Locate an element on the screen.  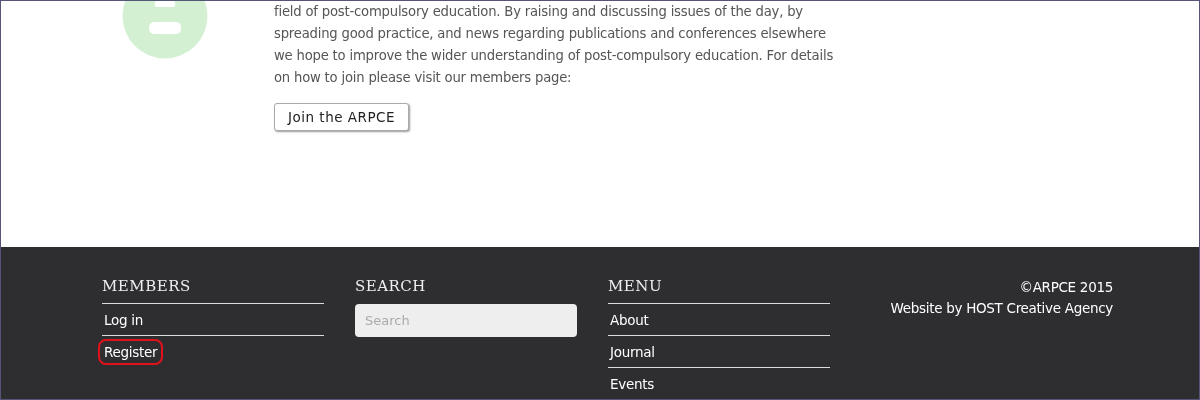
section-heading: SEARCH is located at coordinates (391, 287).